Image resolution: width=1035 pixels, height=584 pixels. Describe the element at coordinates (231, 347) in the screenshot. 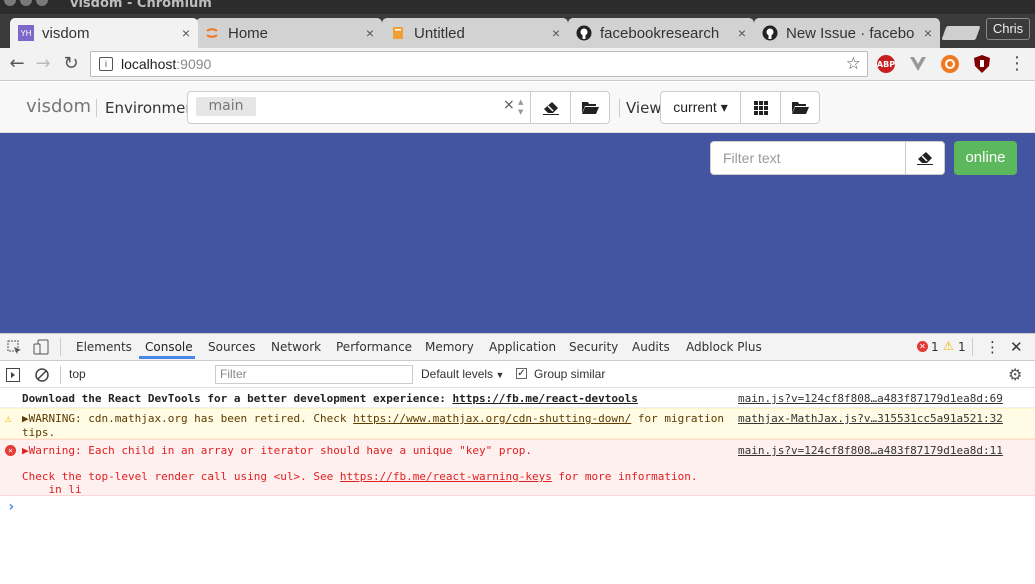

I see `devtools-tab-sources: Sources` at that location.